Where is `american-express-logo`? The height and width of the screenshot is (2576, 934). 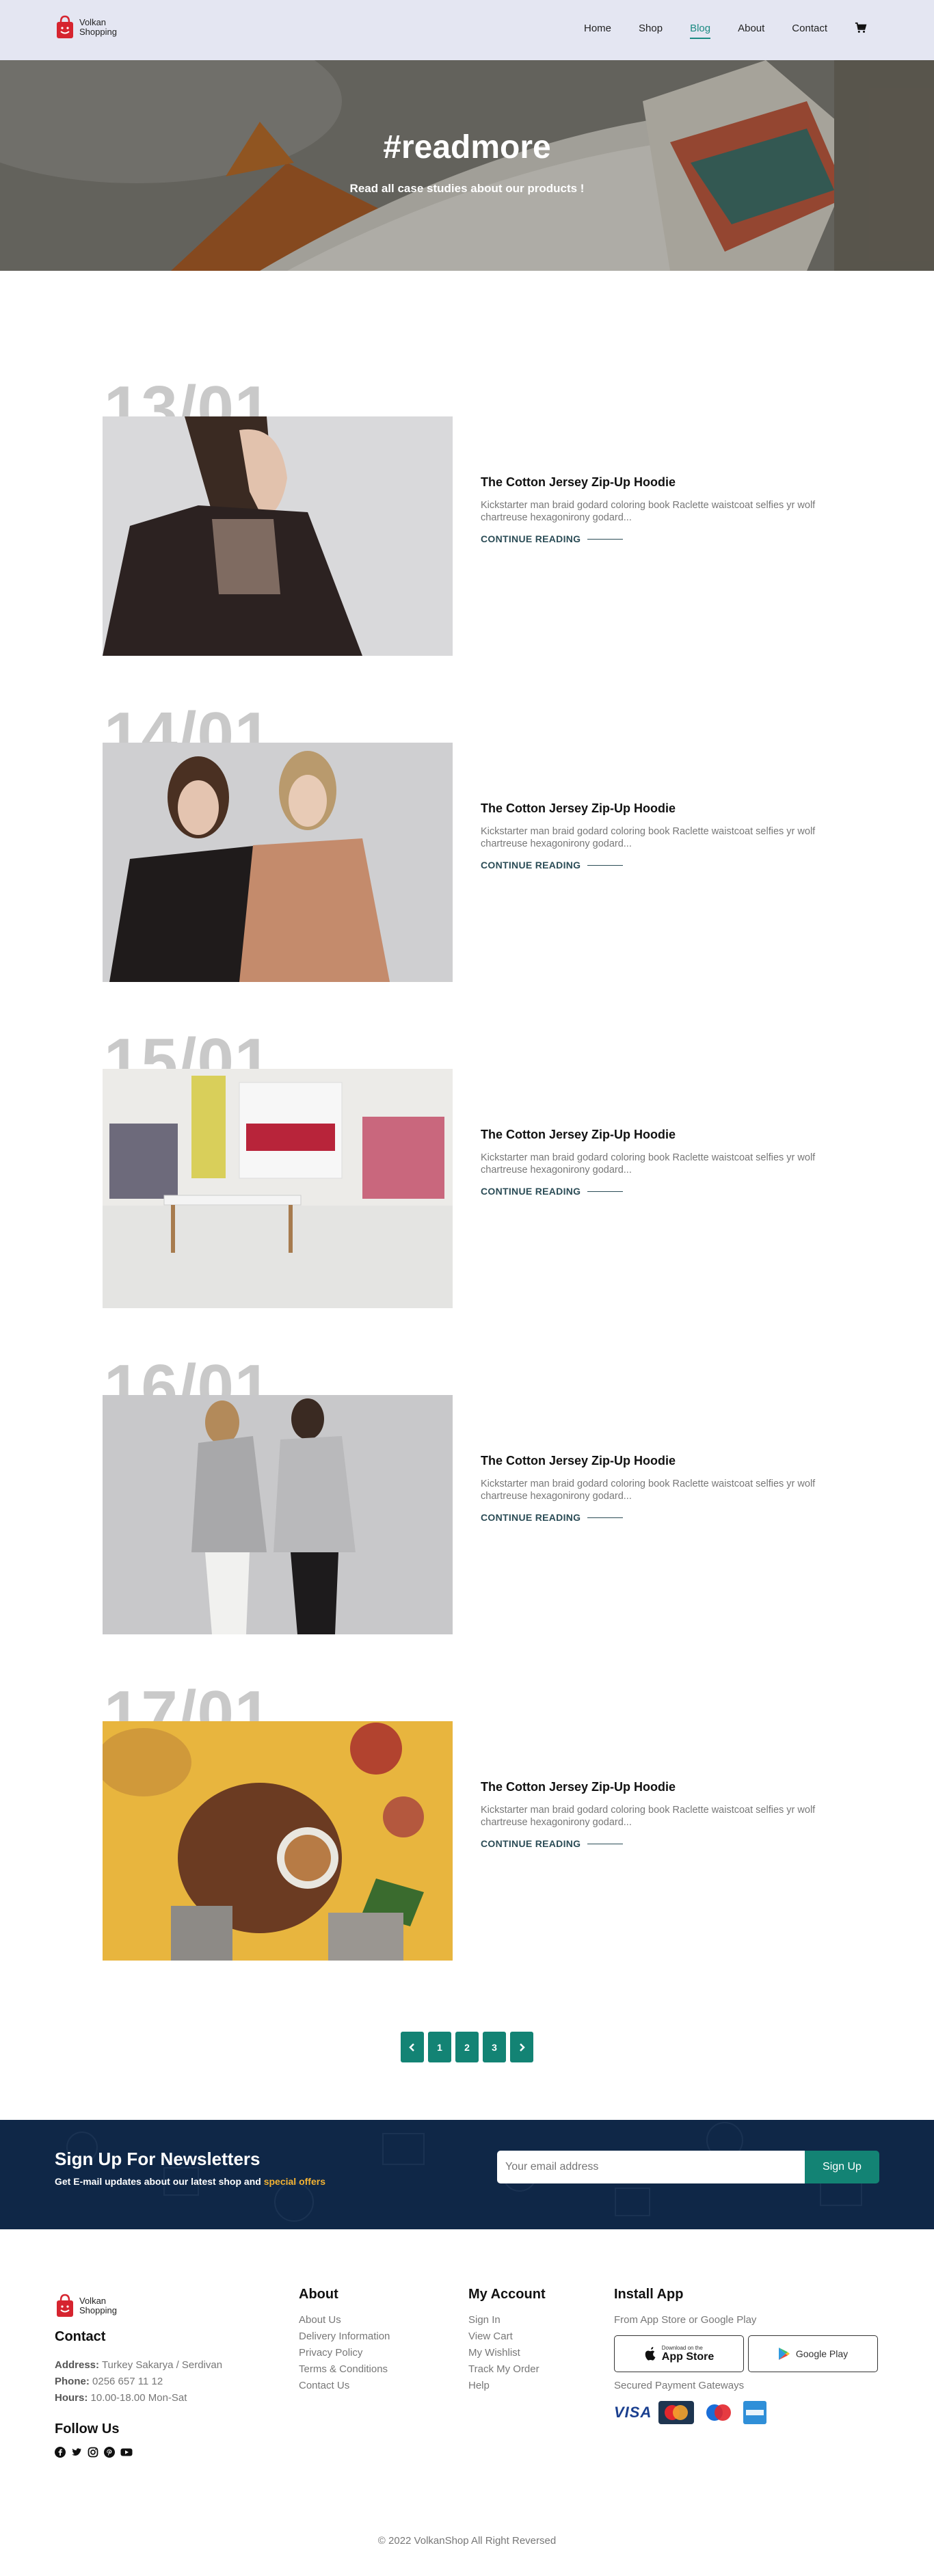 american-express-logo is located at coordinates (755, 2412).